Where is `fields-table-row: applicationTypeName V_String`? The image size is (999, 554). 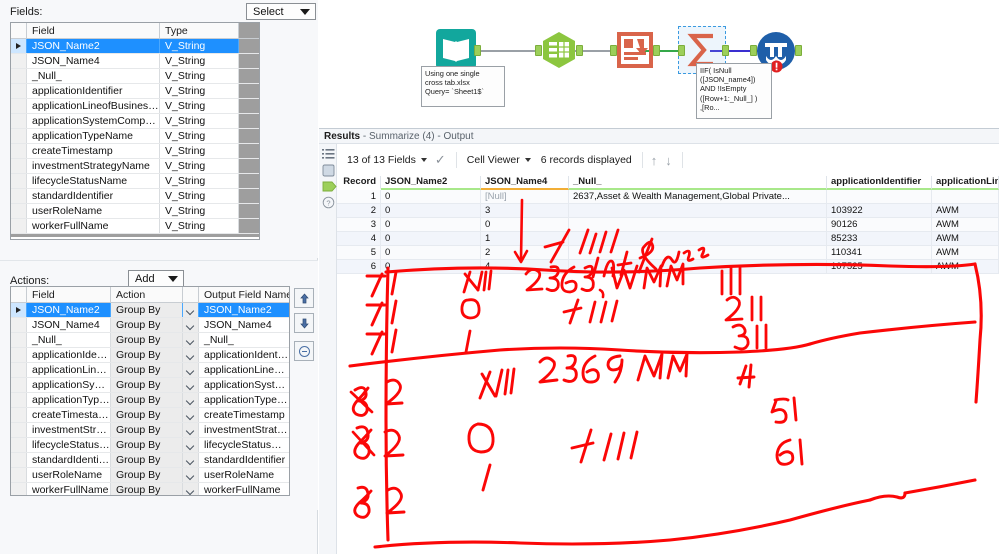 fields-table-row: applicationTypeName V_String is located at coordinates (135, 136).